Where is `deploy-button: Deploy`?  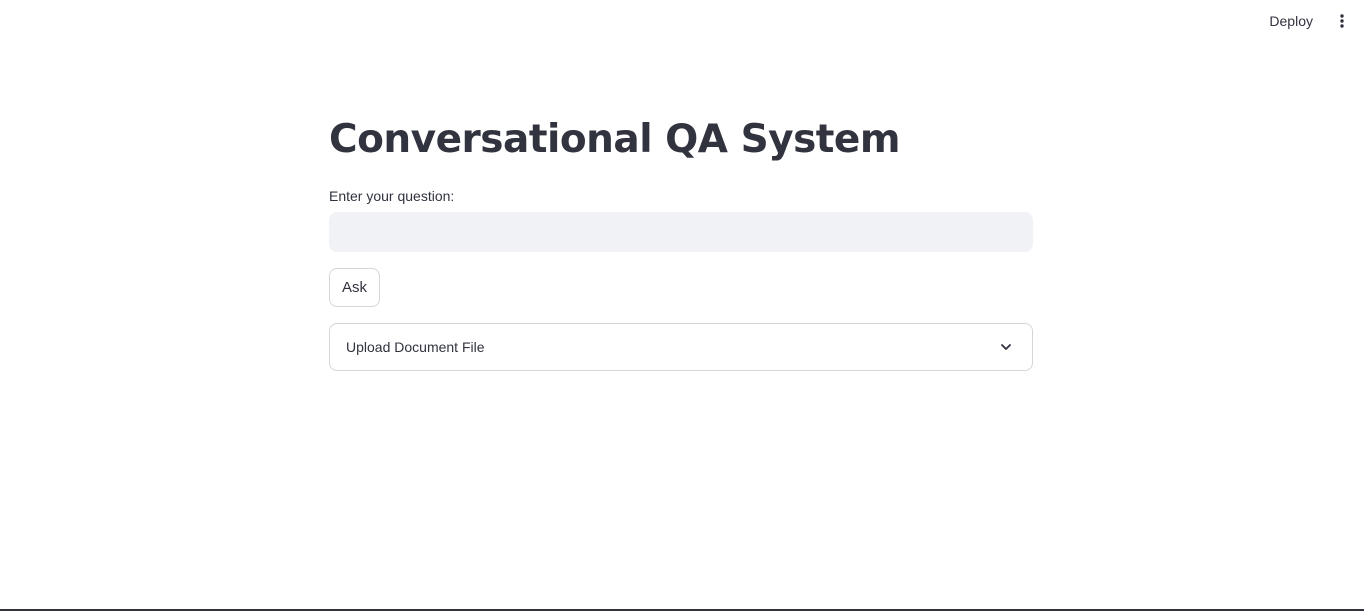 deploy-button: Deploy is located at coordinates (1291, 21).